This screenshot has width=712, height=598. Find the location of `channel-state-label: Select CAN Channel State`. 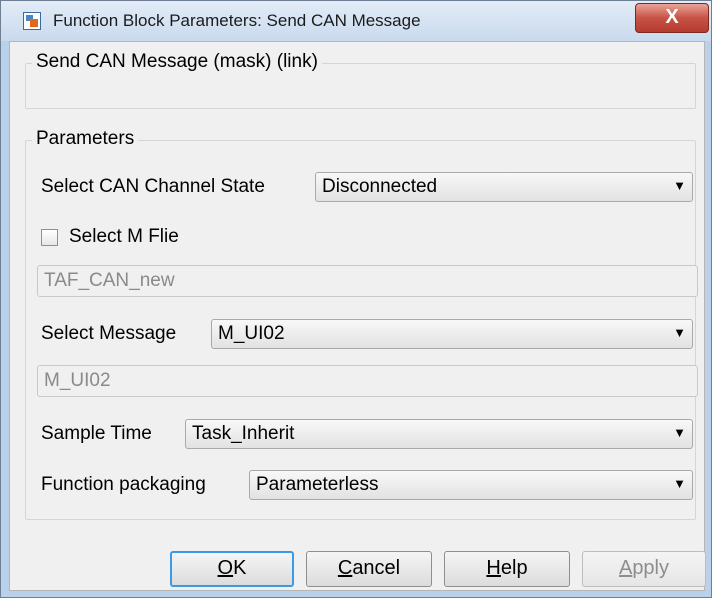

channel-state-label: Select CAN Channel State is located at coordinates (153, 186).